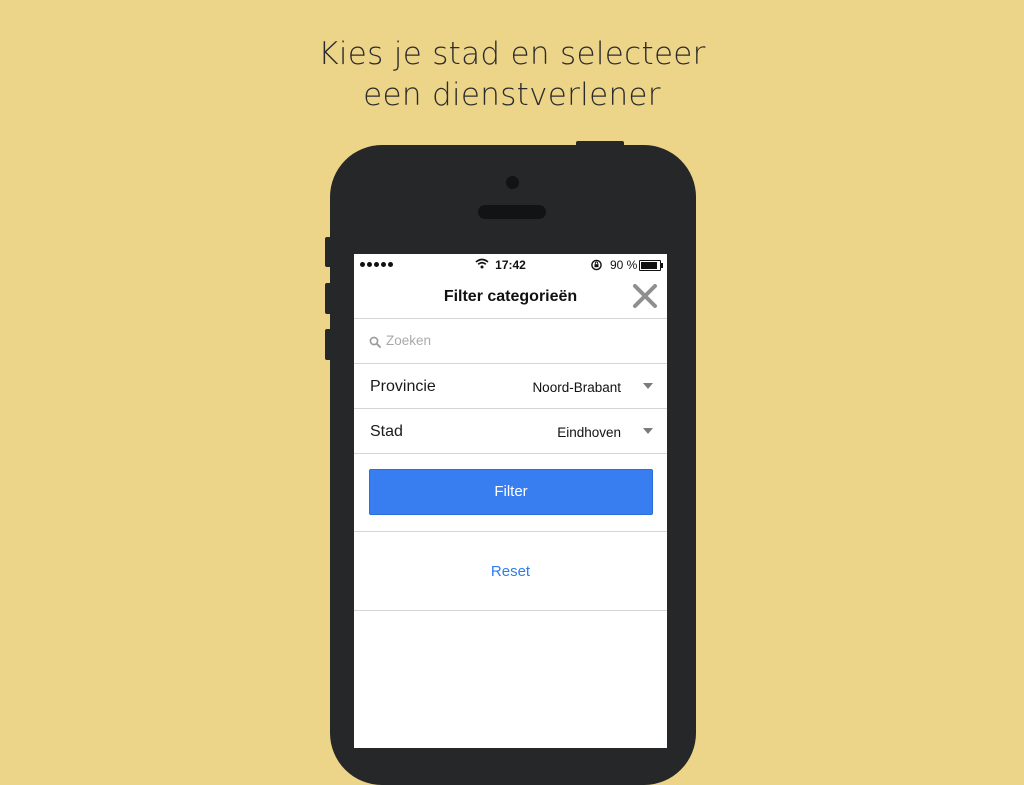 The image size is (1024, 785). What do you see at coordinates (512, 182) in the screenshot?
I see `phone-camera` at bounding box center [512, 182].